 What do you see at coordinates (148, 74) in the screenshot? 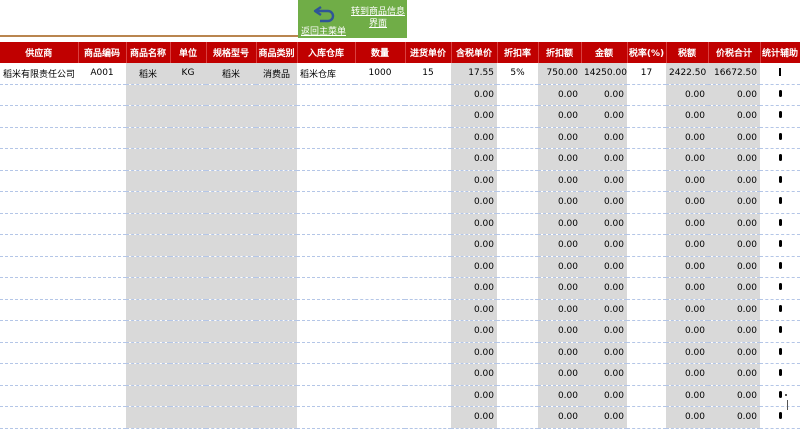
I see `table-cell: 稻米` at bounding box center [148, 74].